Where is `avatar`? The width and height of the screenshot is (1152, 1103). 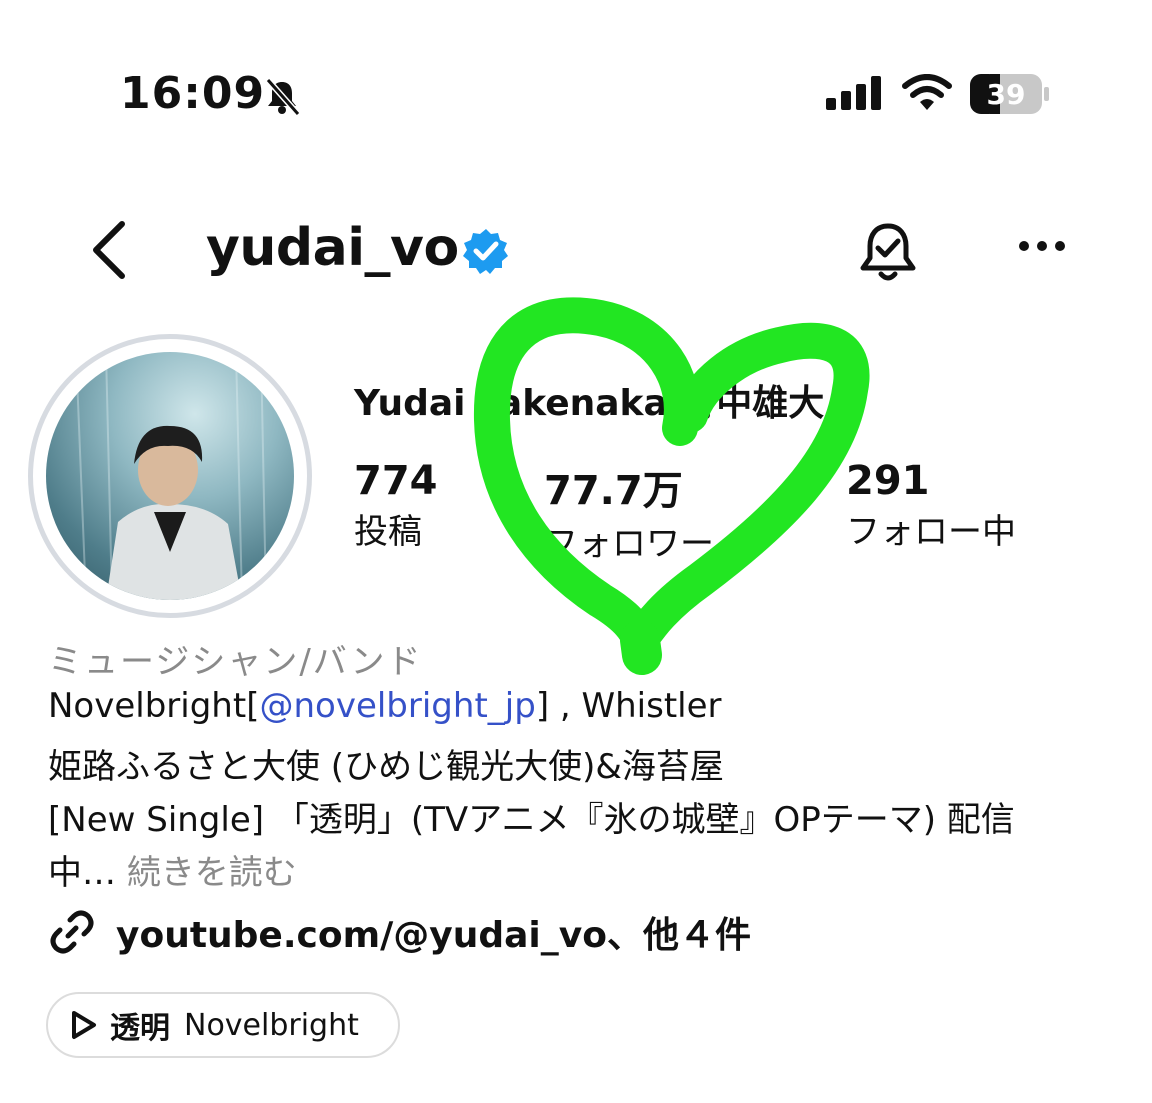 avatar is located at coordinates (170, 476).